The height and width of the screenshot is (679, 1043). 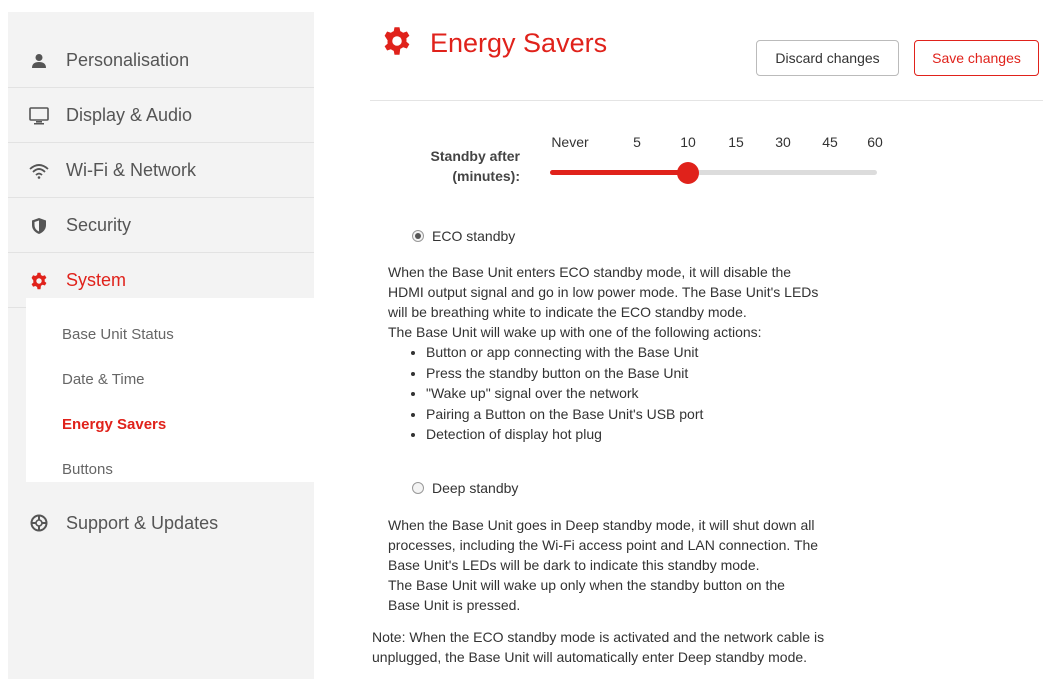 I want to click on sidebar-item-wifi-network: Wi-Fi & Network, so click(x=161, y=171).